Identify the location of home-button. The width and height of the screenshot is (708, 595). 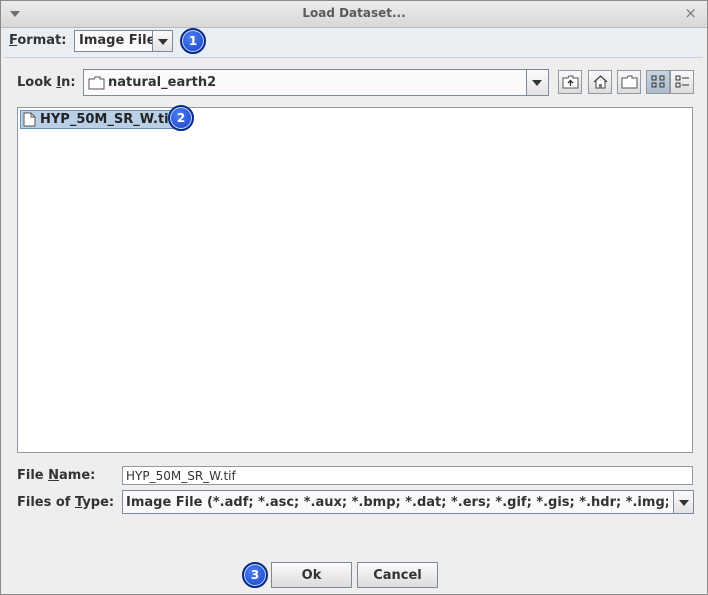
(600, 82).